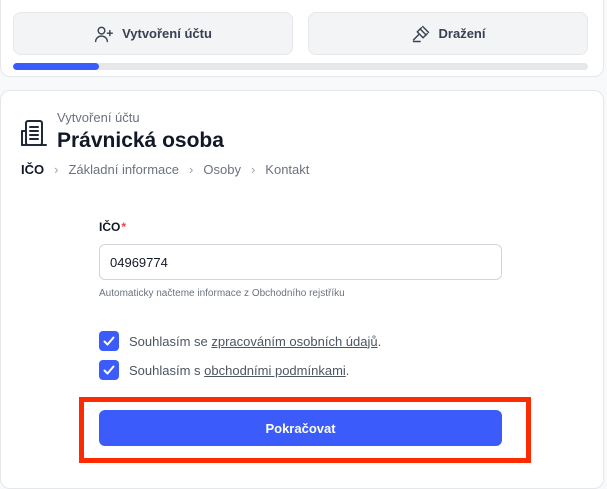  Describe the element at coordinates (420, 33) in the screenshot. I see `gavel-icon` at that location.